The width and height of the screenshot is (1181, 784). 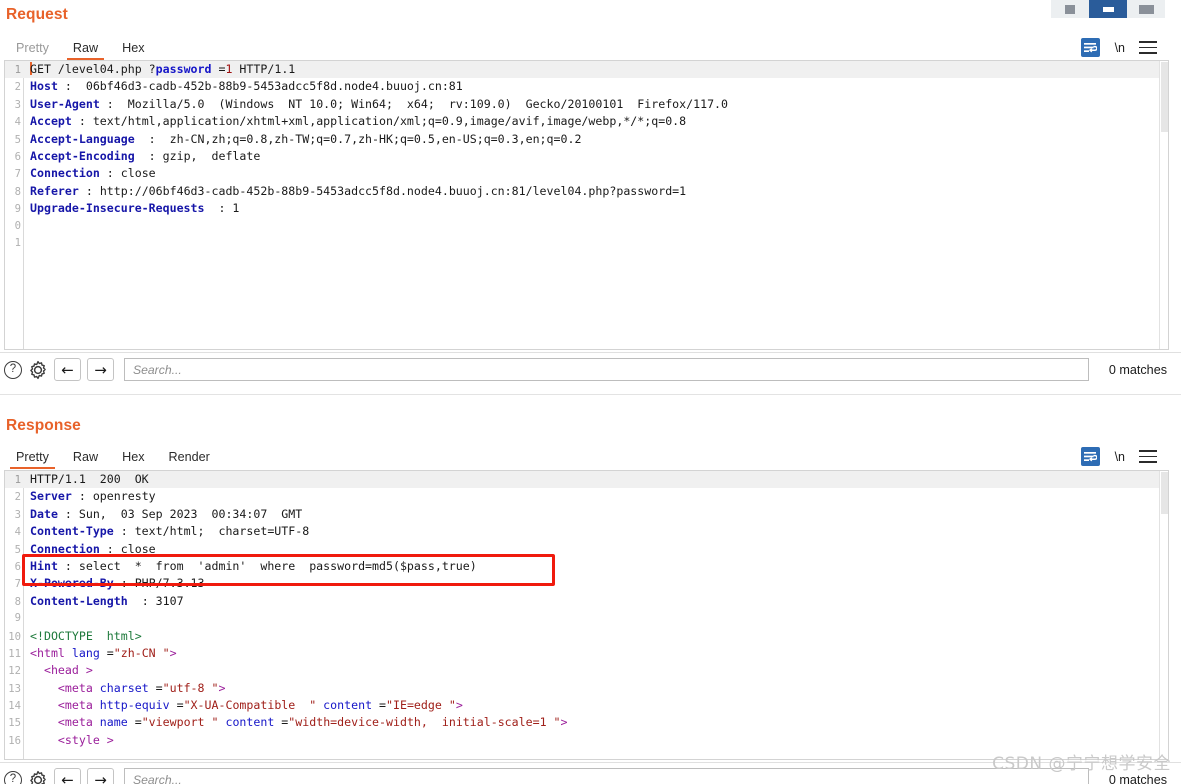 What do you see at coordinates (163, 69) in the screenshot?
I see `line-text: GET /level04.php ?password =1 HTTP/1.1` at bounding box center [163, 69].